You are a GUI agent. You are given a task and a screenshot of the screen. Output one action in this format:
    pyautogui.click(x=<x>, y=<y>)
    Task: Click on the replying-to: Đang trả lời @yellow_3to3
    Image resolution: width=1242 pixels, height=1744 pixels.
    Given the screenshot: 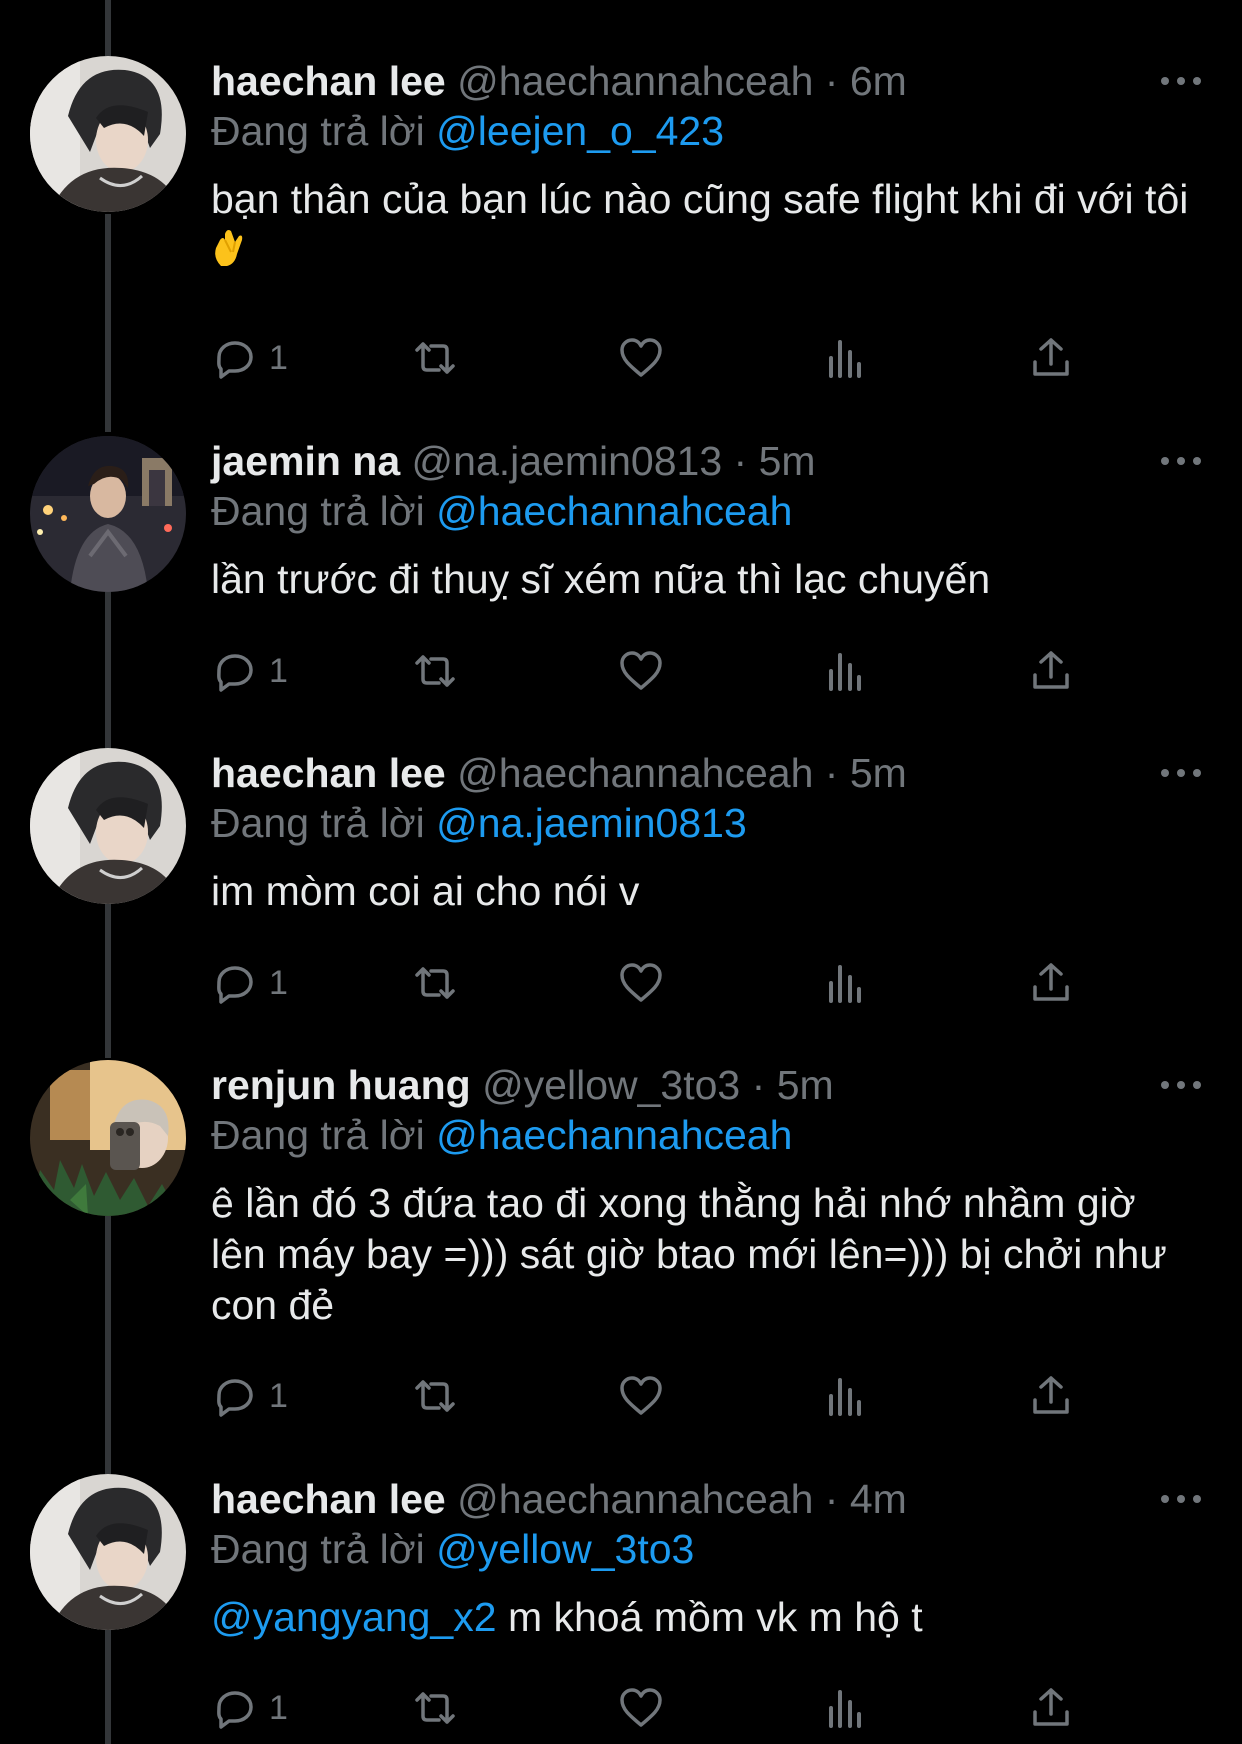 What is the action you would take?
    pyautogui.click(x=706, y=1551)
    